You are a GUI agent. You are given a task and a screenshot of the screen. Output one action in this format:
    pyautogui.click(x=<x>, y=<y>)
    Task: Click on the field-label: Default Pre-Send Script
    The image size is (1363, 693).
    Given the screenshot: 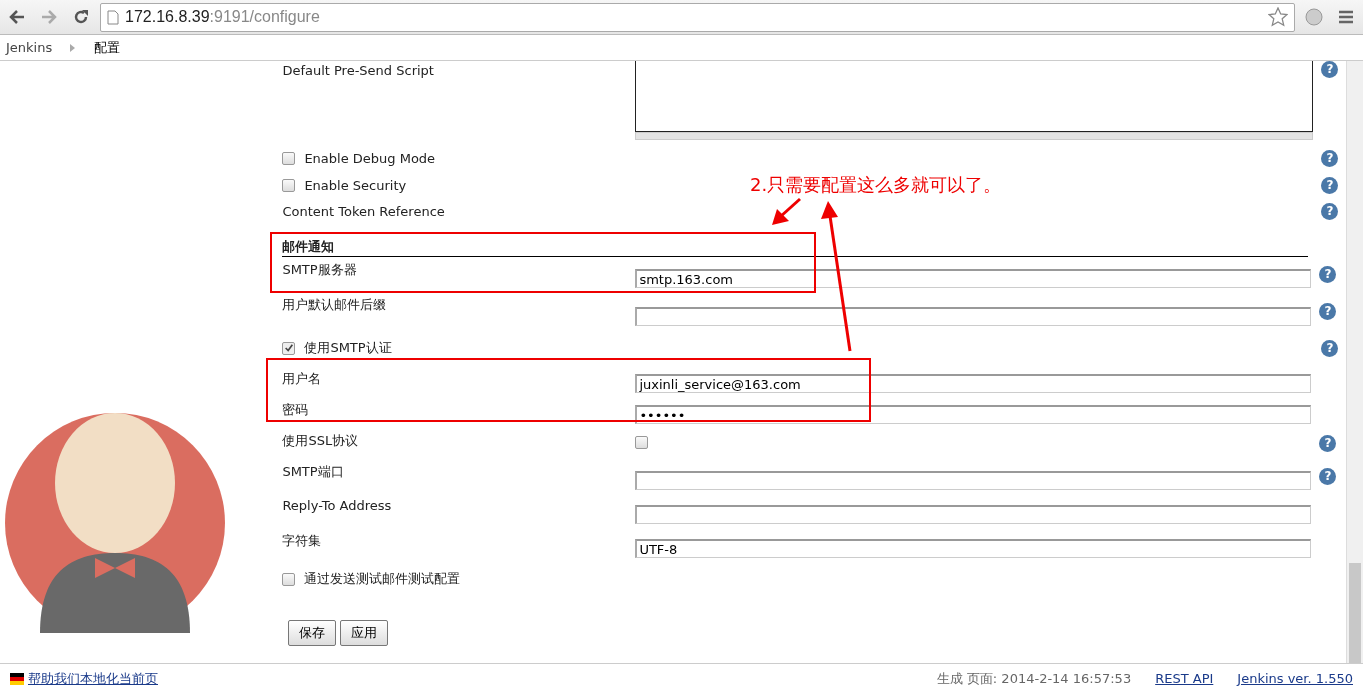 What is the action you would take?
    pyautogui.click(x=358, y=70)
    